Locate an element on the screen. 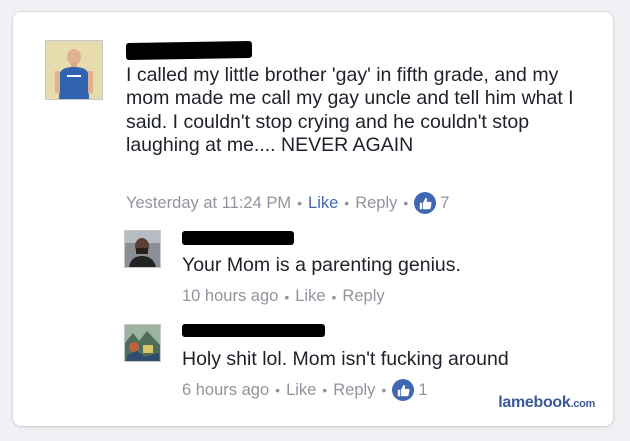 The height and width of the screenshot is (441, 630). like-count: 1 is located at coordinates (422, 390).